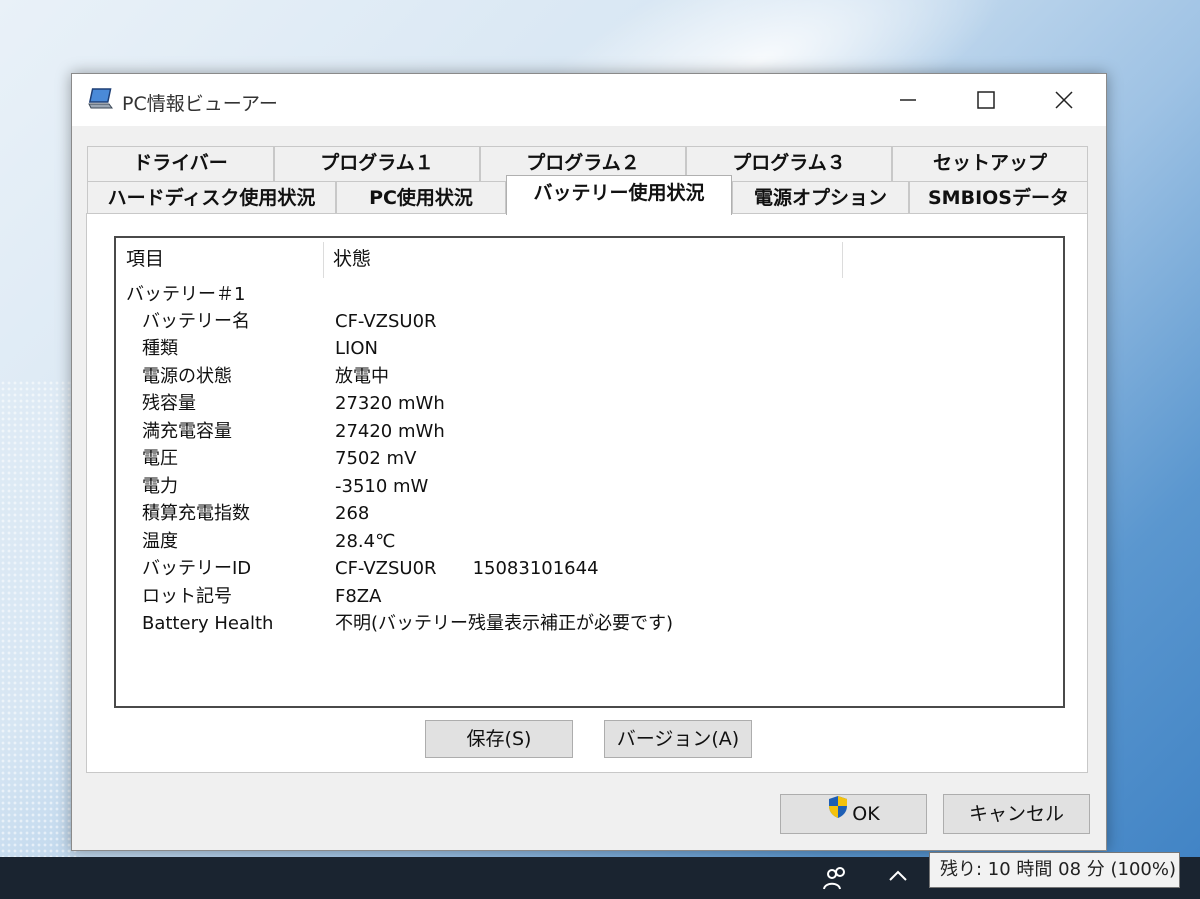 The image size is (1200, 899). I want to click on item-value: 28.4℃, so click(365, 541).